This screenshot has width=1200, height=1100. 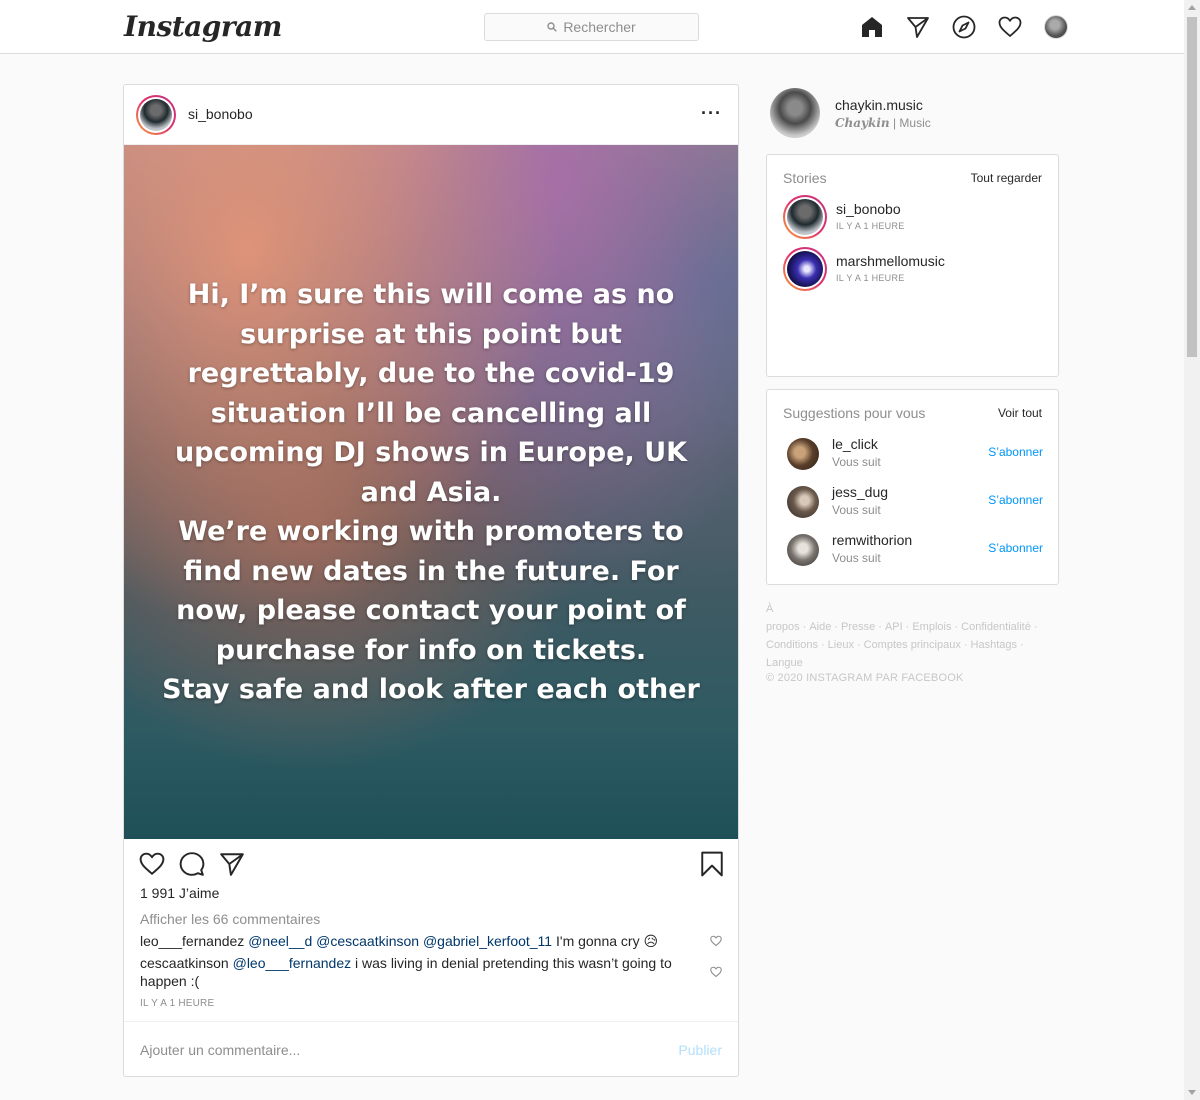 What do you see at coordinates (784, 663) in the screenshot?
I see `footer-link: Langue` at bounding box center [784, 663].